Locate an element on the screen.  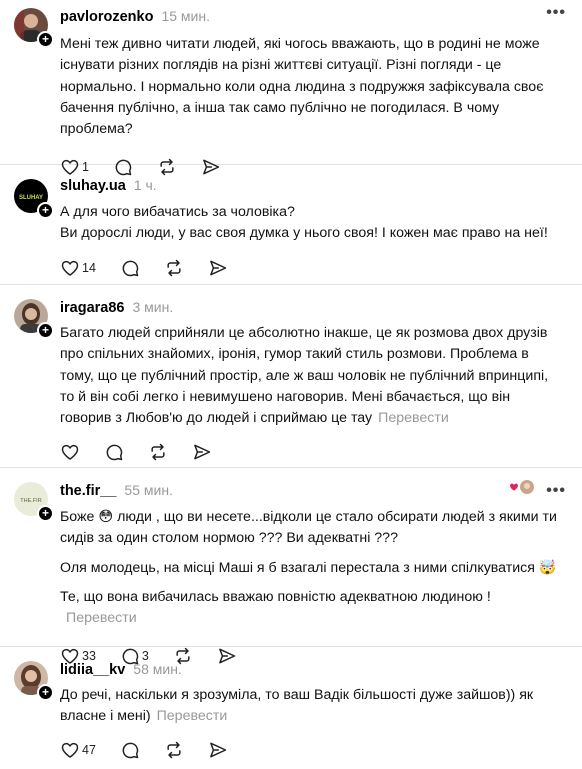
author-avatar-icon is located at coordinates (527, 487).